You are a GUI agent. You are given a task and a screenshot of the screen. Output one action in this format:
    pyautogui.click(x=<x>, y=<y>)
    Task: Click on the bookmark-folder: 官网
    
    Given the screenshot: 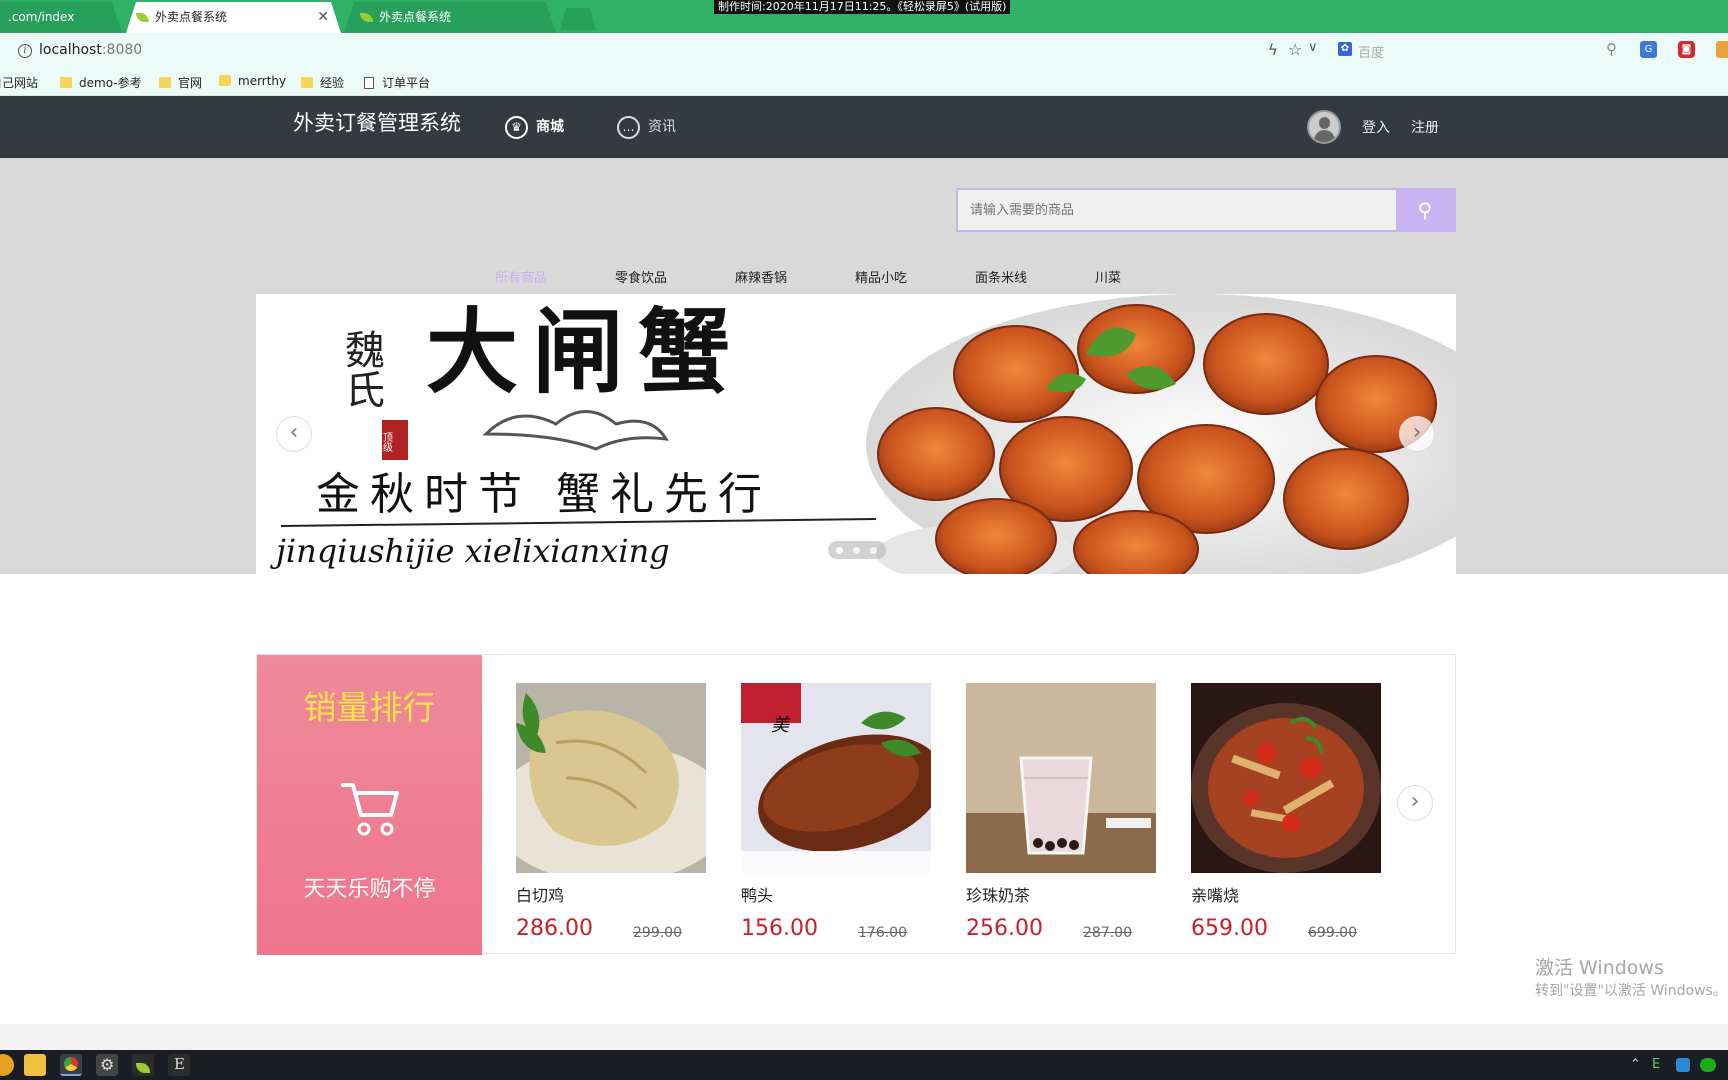 What is the action you would take?
    pyautogui.click(x=180, y=82)
    